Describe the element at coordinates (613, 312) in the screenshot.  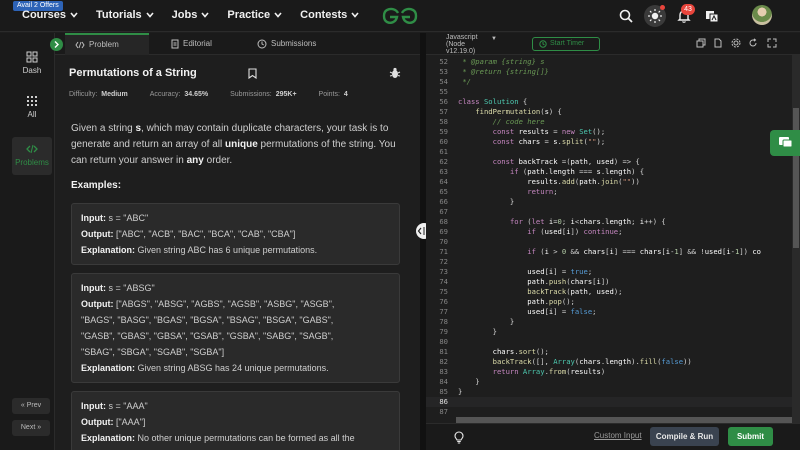
I see `code-line: 77 used[i] = false;` at that location.